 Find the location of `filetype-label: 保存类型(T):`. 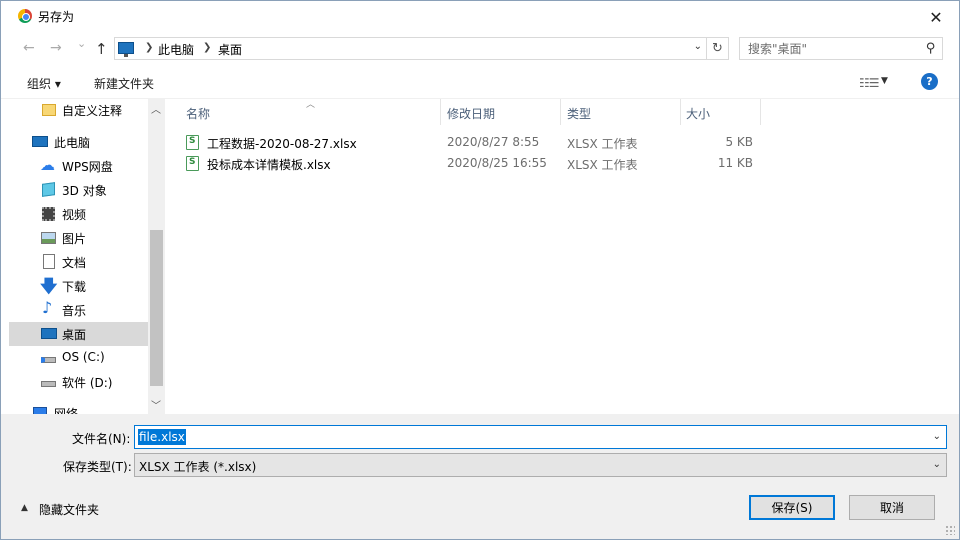

filetype-label: 保存类型(T): is located at coordinates (97, 467).